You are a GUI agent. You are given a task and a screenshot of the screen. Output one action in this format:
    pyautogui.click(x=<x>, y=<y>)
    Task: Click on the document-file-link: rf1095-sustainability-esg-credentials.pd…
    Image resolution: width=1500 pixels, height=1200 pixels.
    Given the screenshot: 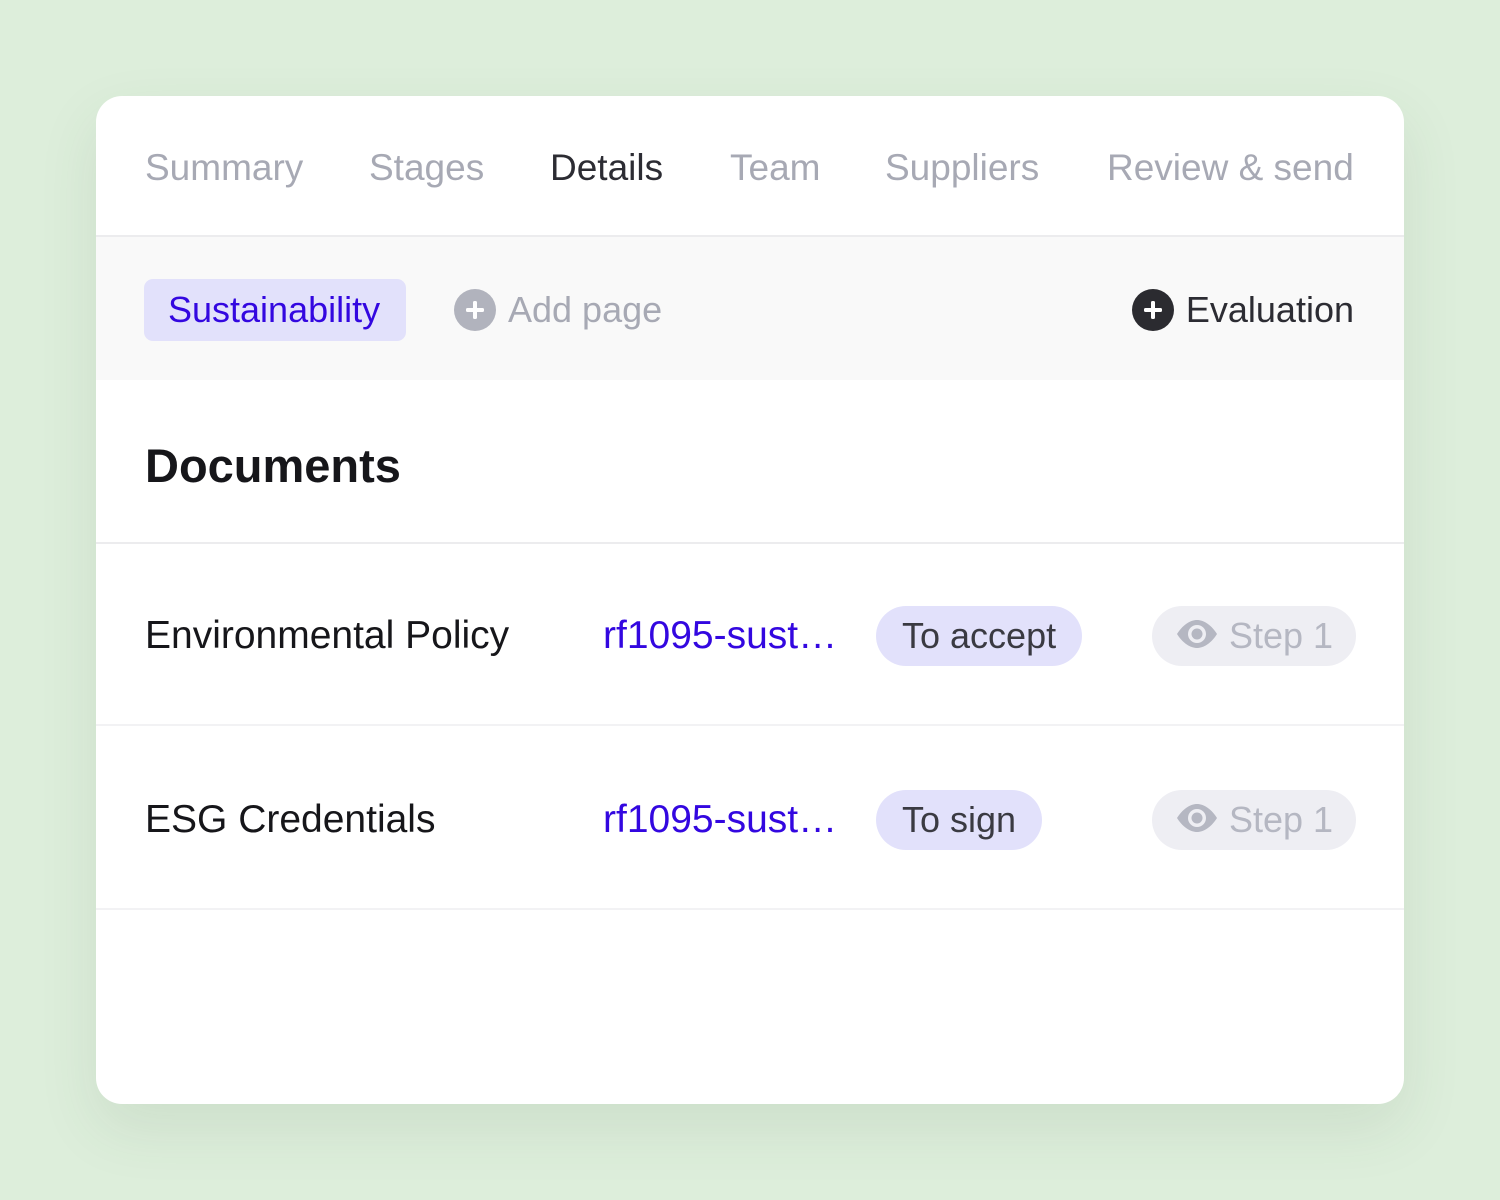 What is the action you would take?
    pyautogui.click(x=723, y=820)
    